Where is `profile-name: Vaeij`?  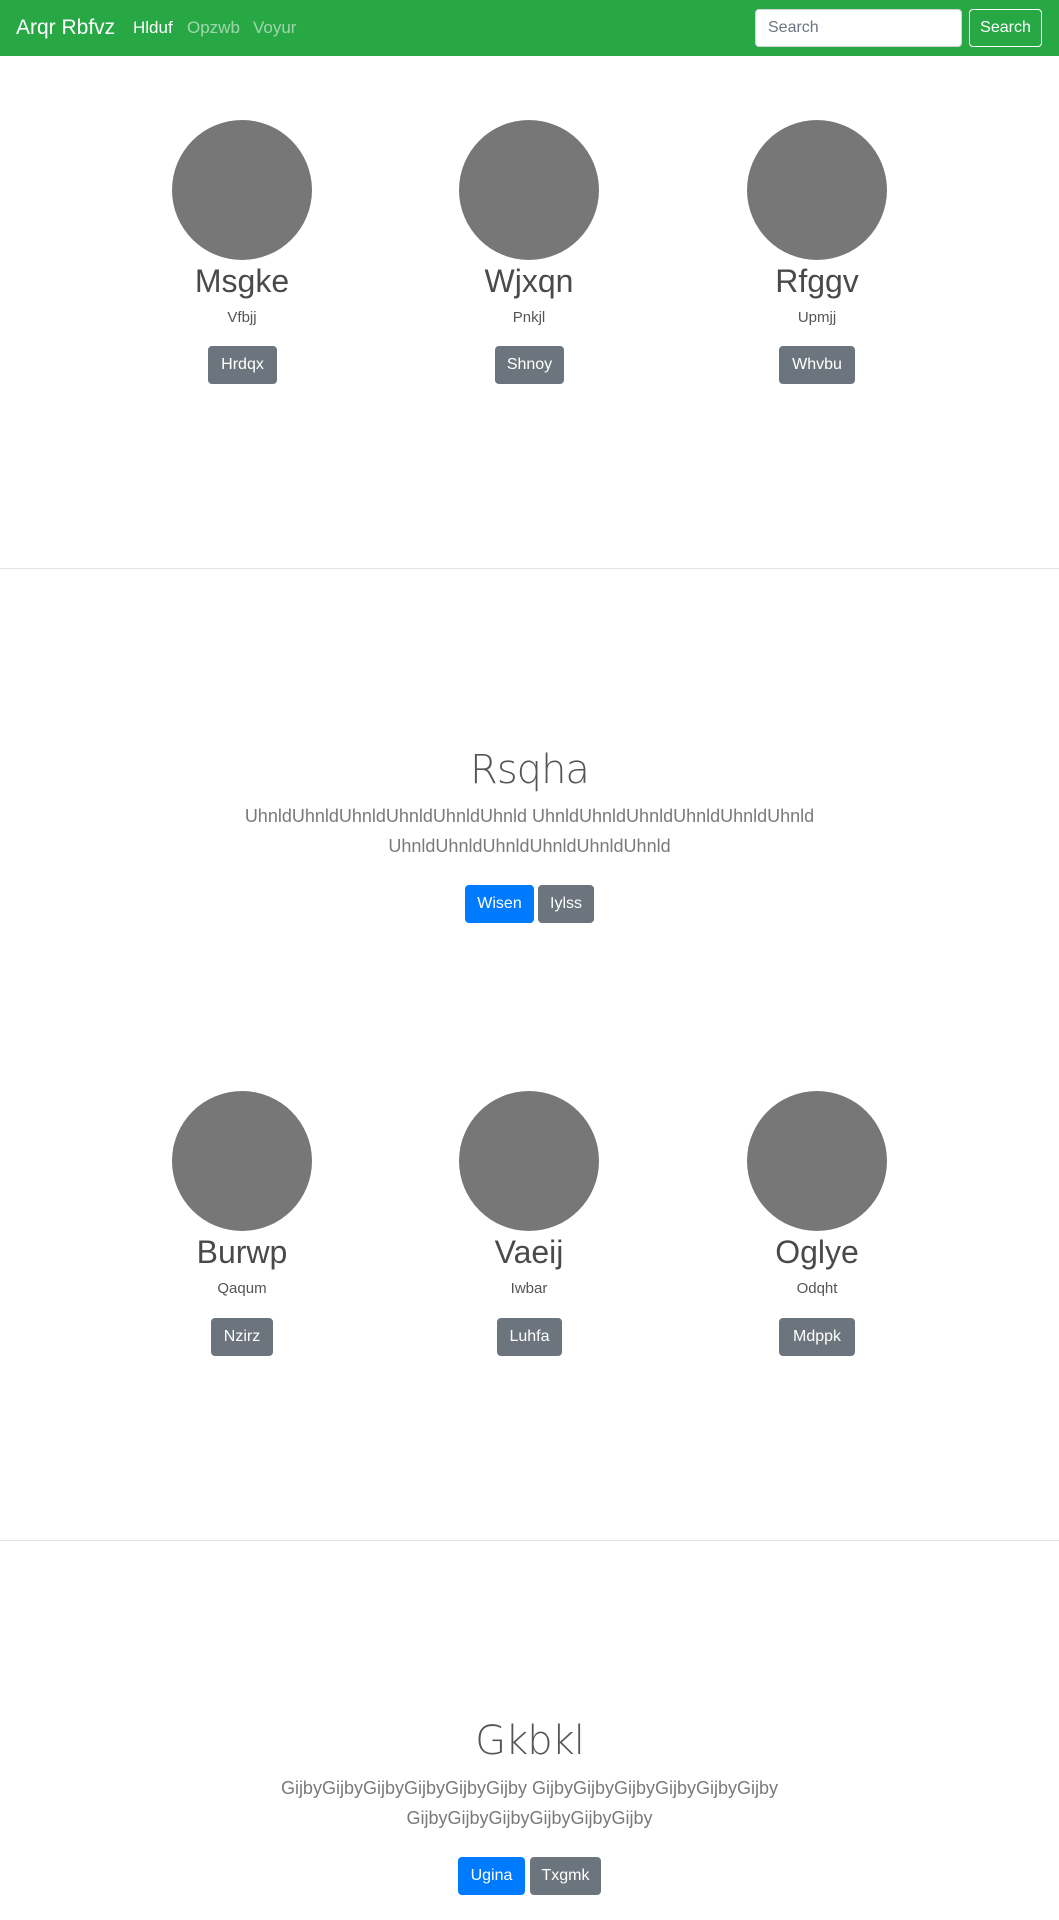
profile-name: Vaeij is located at coordinates (529, 1252).